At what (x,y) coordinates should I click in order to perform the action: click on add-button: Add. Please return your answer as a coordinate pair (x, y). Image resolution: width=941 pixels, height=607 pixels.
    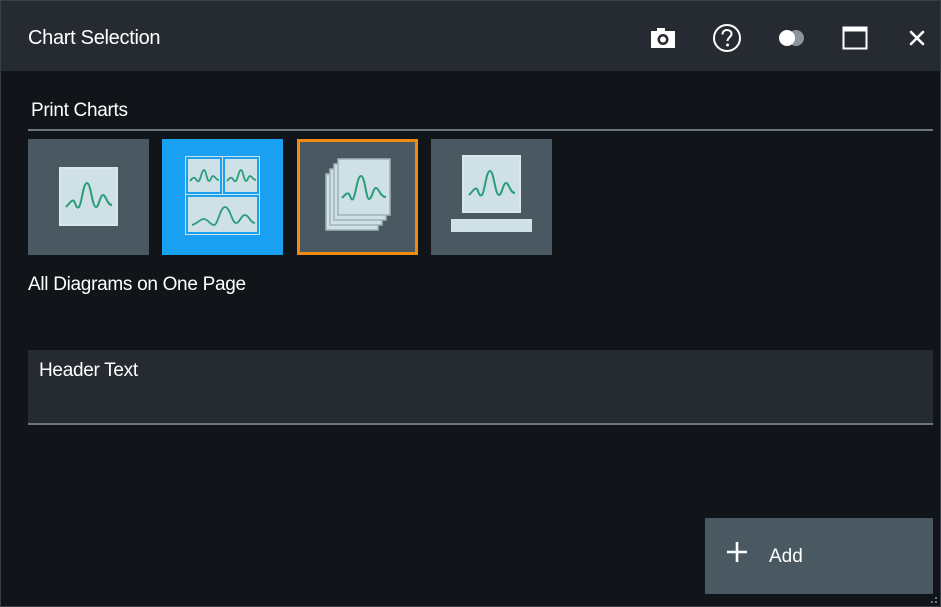
    Looking at the image, I should click on (819, 556).